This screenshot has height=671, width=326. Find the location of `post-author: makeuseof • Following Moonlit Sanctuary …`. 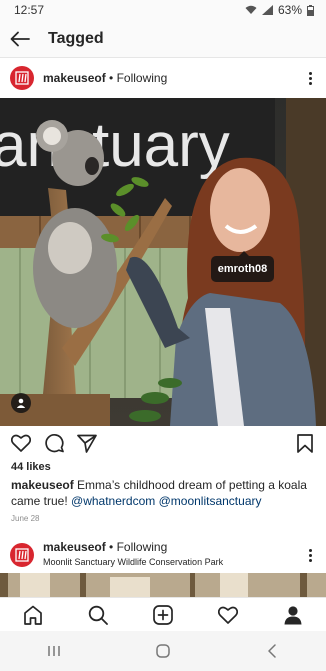

post-author: makeuseof • Following Moonlit Sanctuary … is located at coordinates (173, 555).